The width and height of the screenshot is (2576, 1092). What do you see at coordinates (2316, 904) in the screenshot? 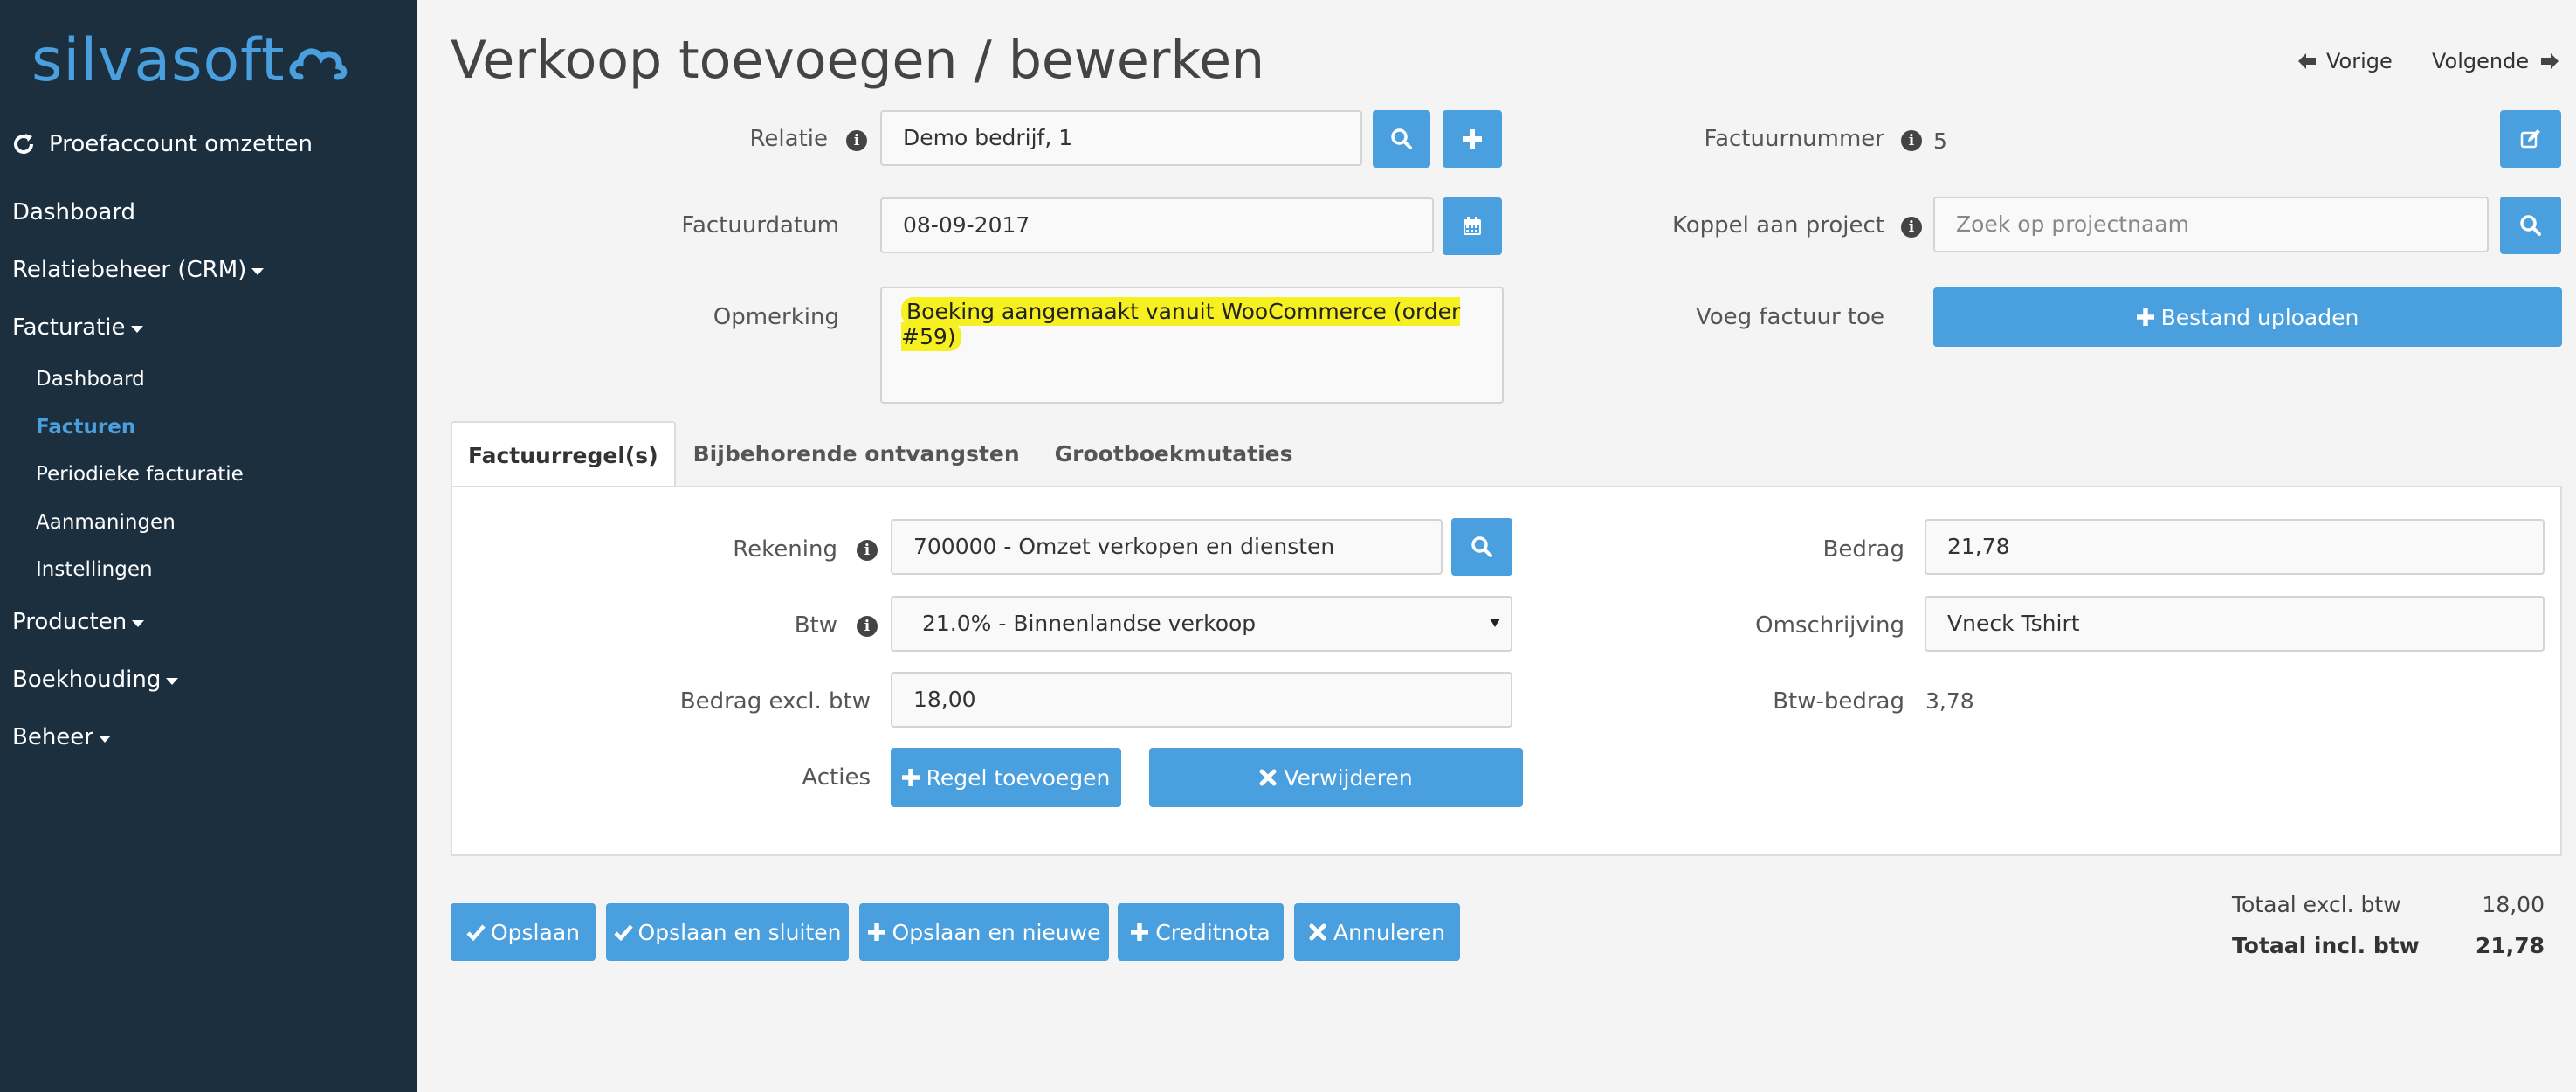
I see `total-excl-label: Totaal excl. btw` at bounding box center [2316, 904].